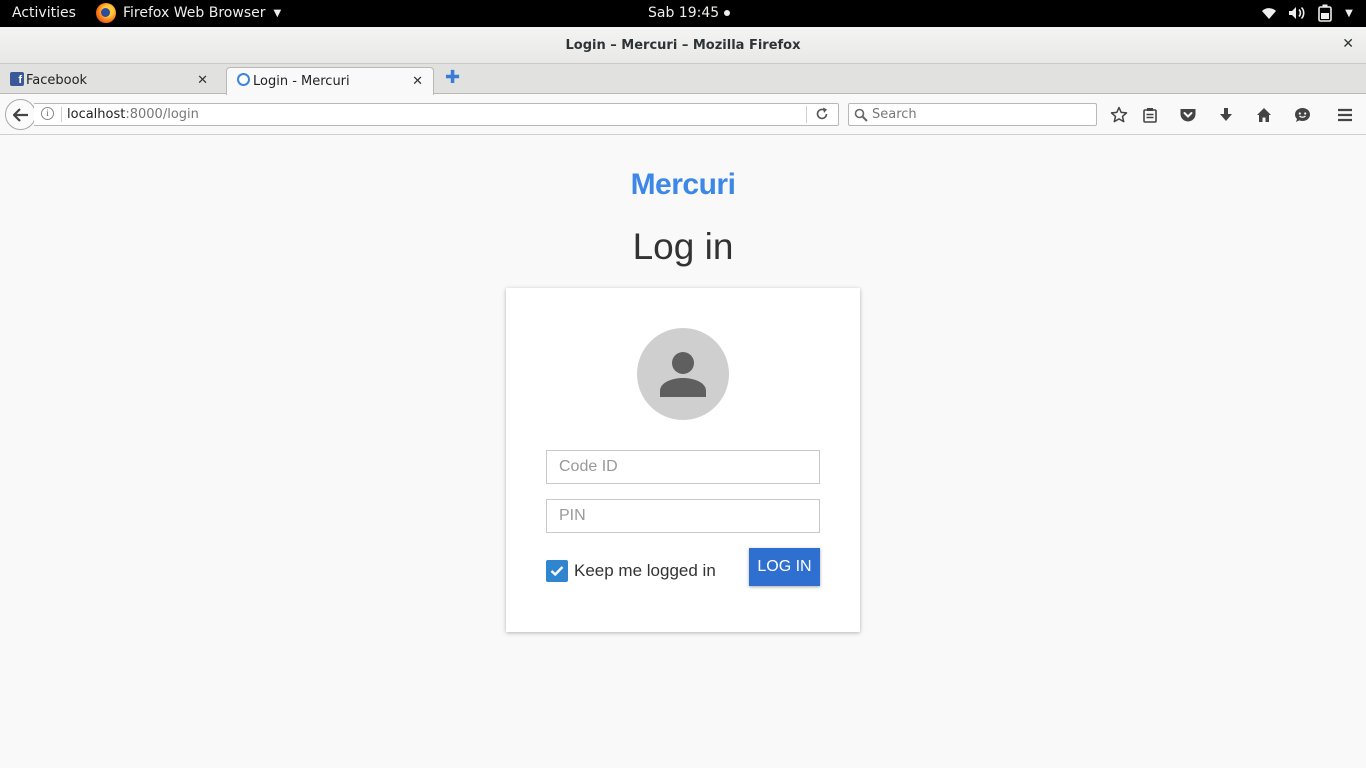  Describe the element at coordinates (645, 570) in the screenshot. I see `keep-logged-in-label: Keep me logged in` at that location.